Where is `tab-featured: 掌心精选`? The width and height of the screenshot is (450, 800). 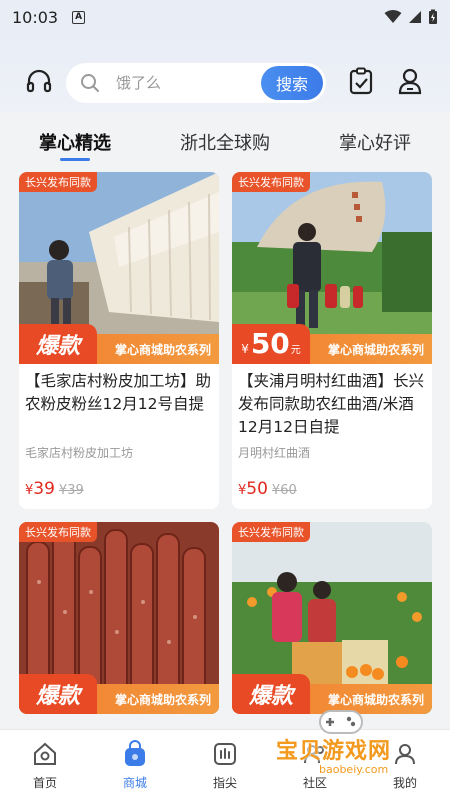
tab-featured: 掌心精选 is located at coordinates (75, 142).